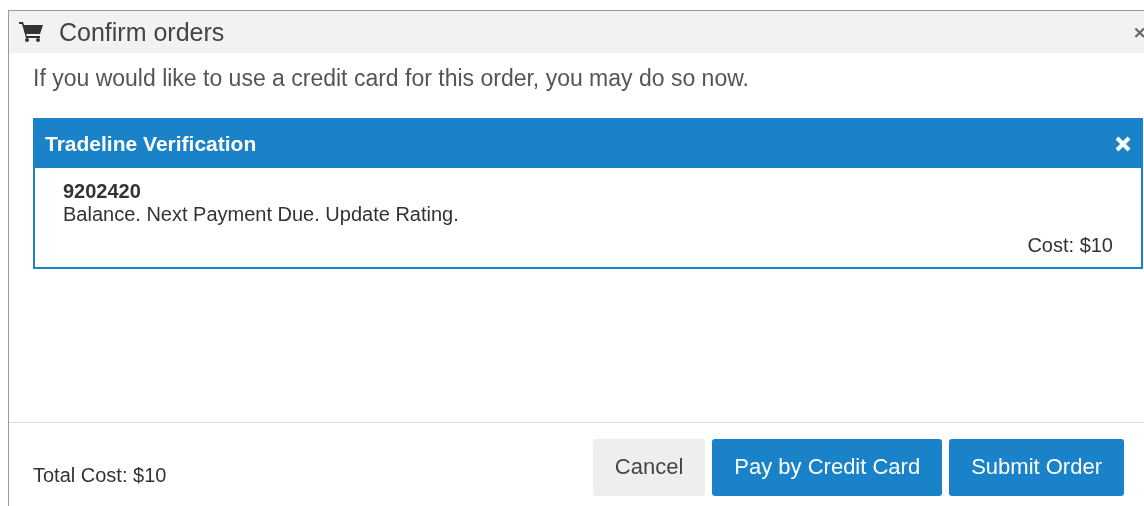 Image resolution: width=1144 pixels, height=506 pixels. Describe the element at coordinates (261, 214) in the screenshot. I see `order-description: Balance. Next Payment Due. Update Rating.` at that location.